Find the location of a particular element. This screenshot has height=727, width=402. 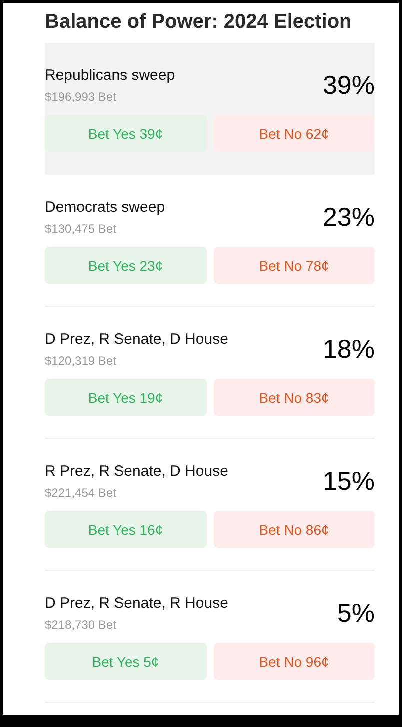

bet-volume: $196,993 Bet is located at coordinates (81, 97).